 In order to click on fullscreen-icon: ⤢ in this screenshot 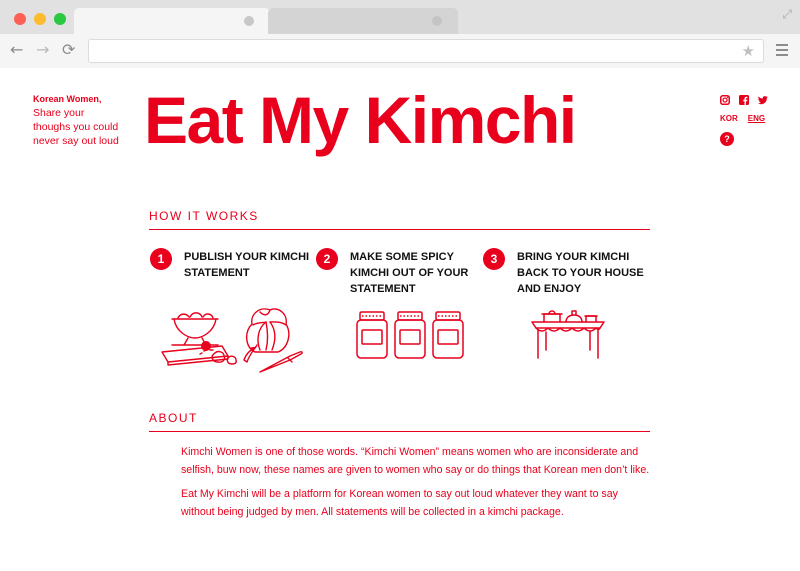, I will do `click(787, 14)`.